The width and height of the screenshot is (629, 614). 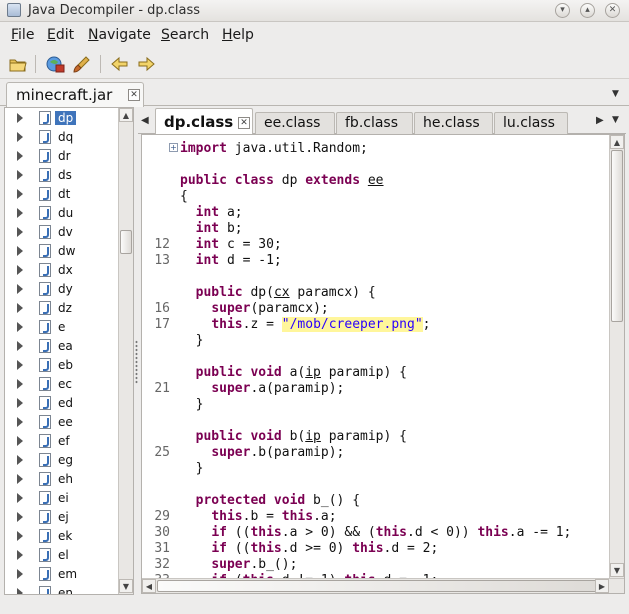 What do you see at coordinates (62, 137) in the screenshot?
I see `tree-item: dq` at bounding box center [62, 137].